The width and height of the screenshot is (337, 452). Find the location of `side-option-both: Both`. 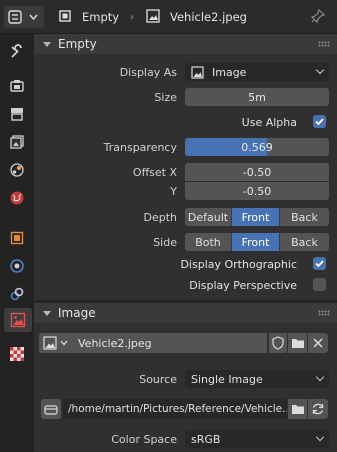

side-option-both: Both is located at coordinates (208, 242).